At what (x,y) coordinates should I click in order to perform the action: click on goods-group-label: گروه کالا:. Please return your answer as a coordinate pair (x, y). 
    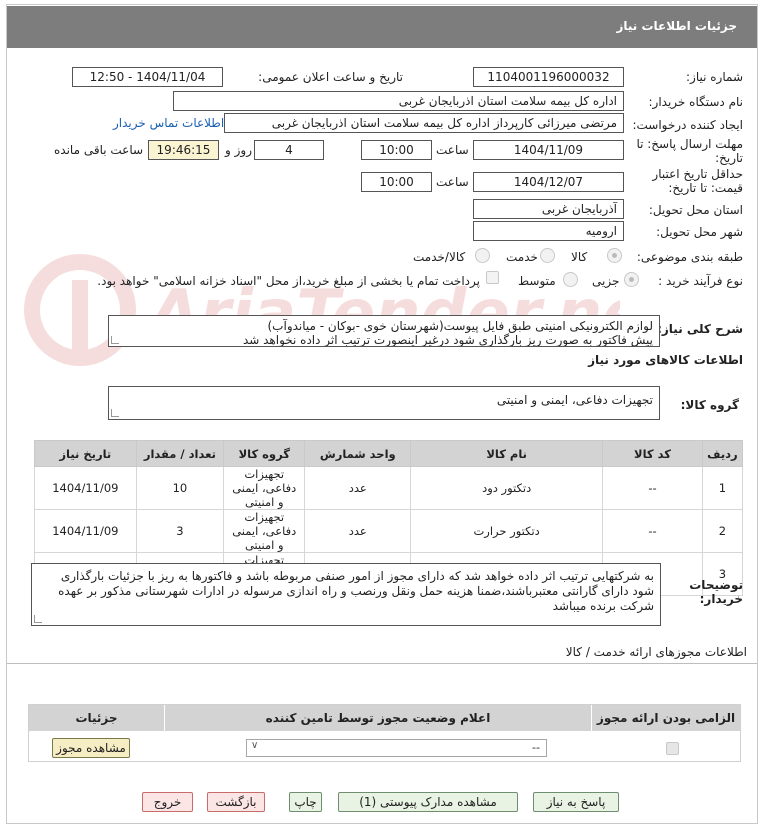
    Looking at the image, I should click on (709, 405).